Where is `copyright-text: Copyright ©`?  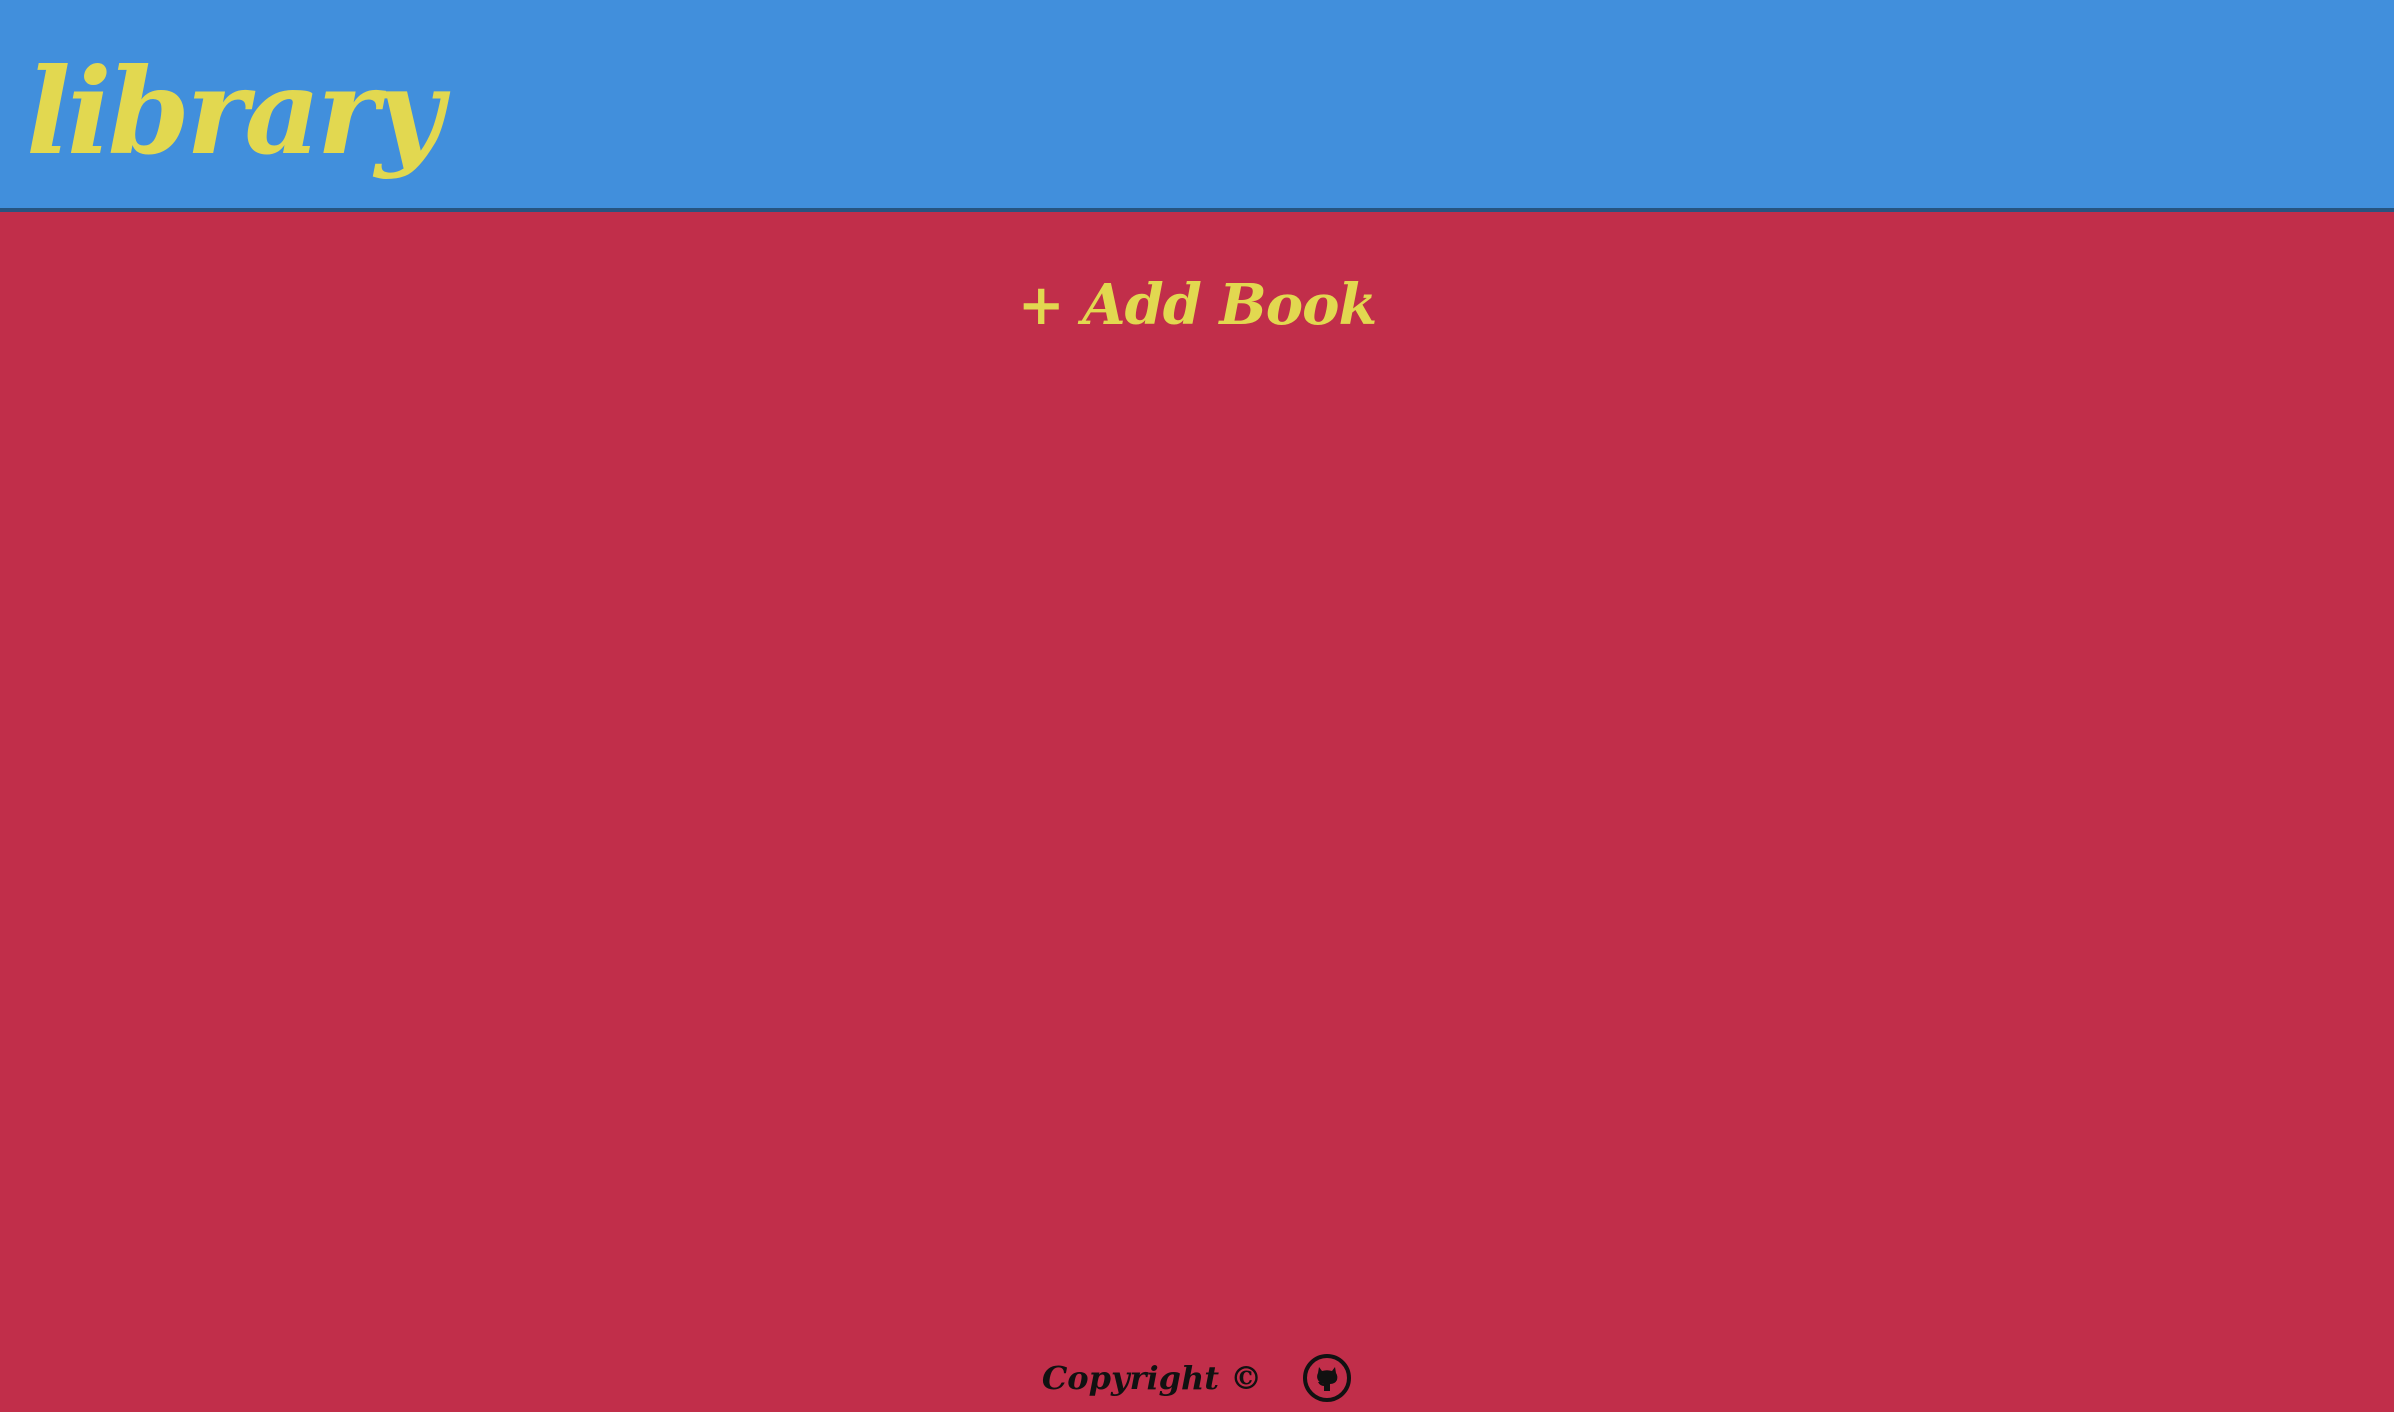
copyright-text: Copyright © is located at coordinates (1152, 1378).